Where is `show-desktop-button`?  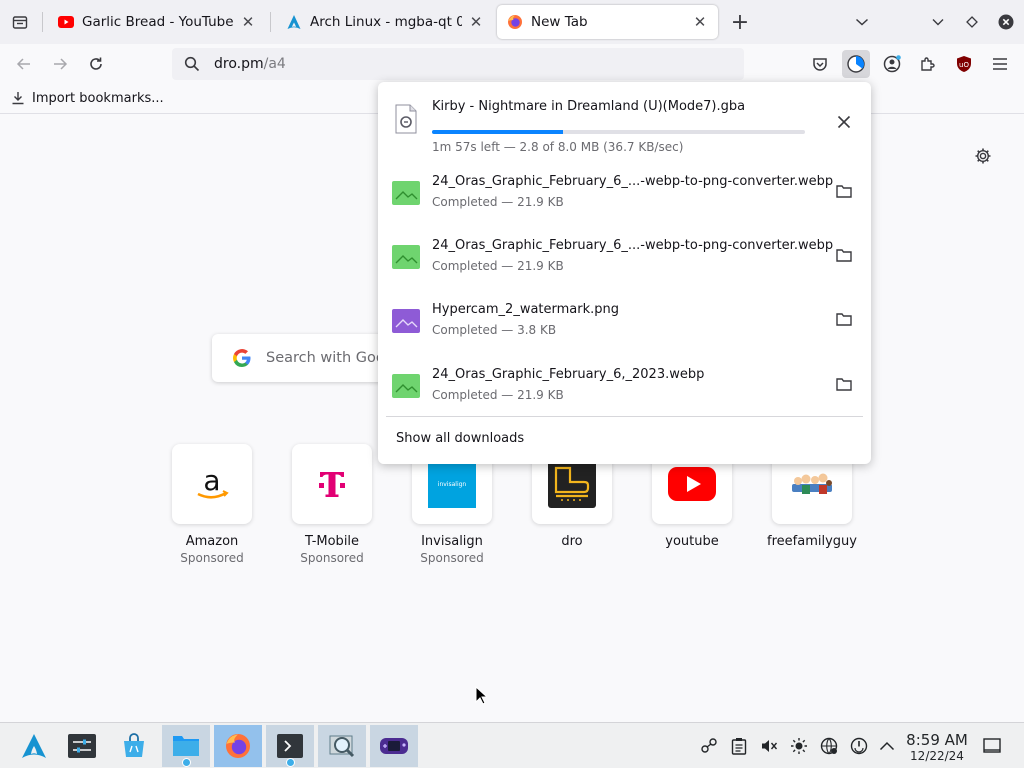
show-desktop-button is located at coordinates (992, 746).